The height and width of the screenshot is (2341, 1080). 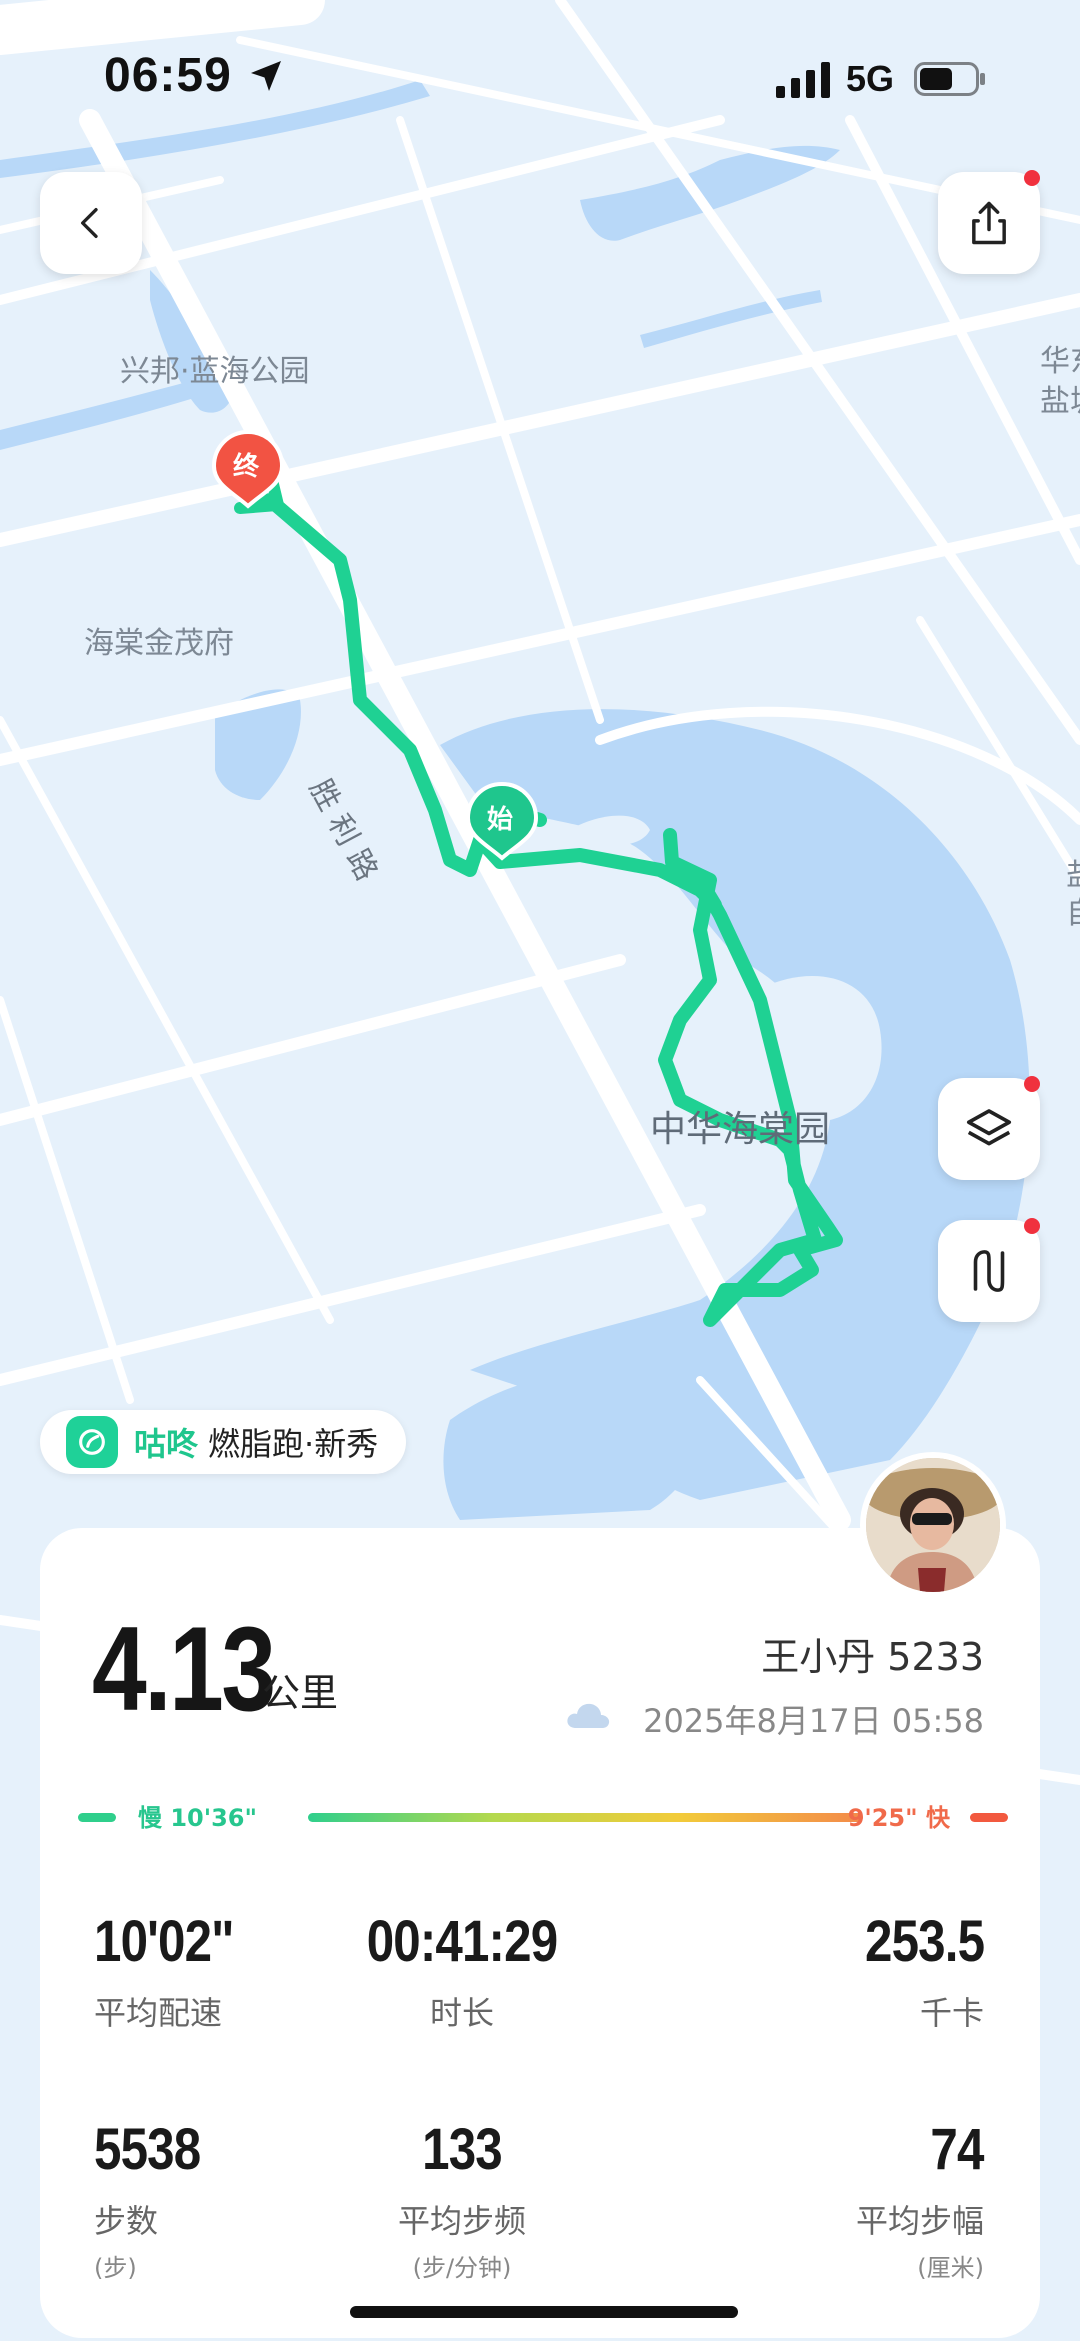 I want to click on stat-cadence-label: 平均步频, so click(x=461, y=2221).